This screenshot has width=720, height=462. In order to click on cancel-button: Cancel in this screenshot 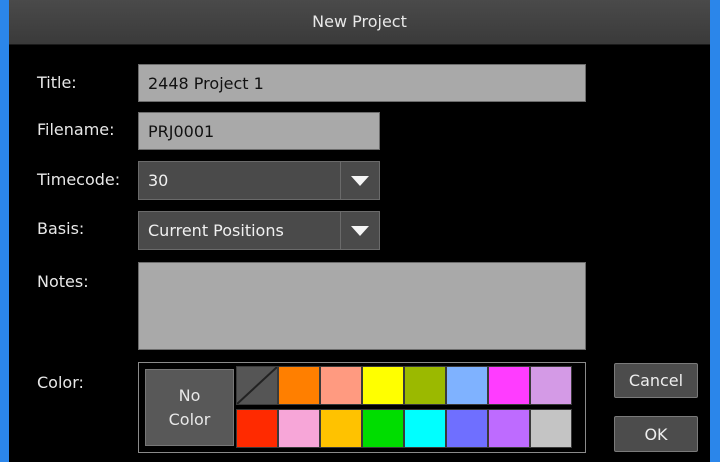, I will do `click(656, 380)`.